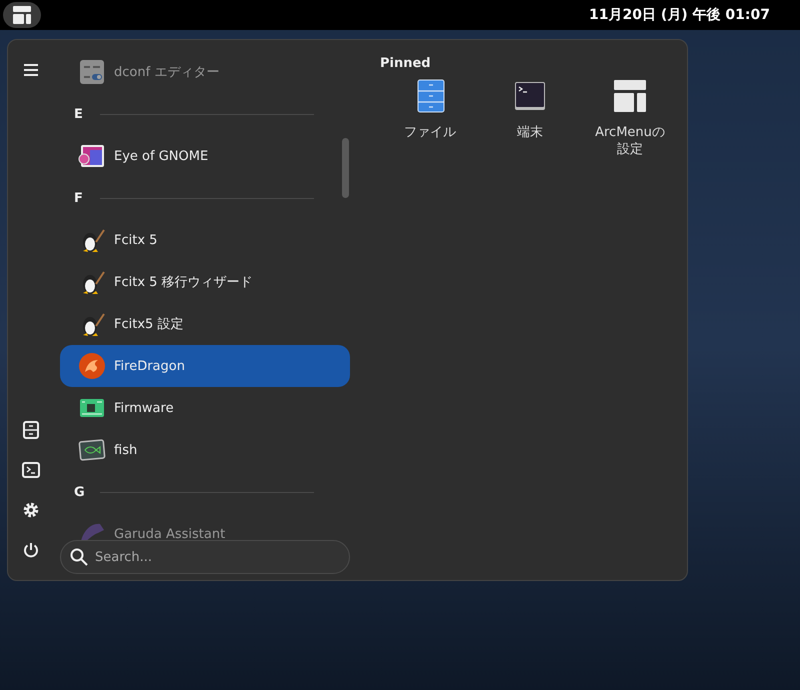 Image resolution: width=800 pixels, height=690 pixels. What do you see at coordinates (92, 156) in the screenshot?
I see `image-icon` at bounding box center [92, 156].